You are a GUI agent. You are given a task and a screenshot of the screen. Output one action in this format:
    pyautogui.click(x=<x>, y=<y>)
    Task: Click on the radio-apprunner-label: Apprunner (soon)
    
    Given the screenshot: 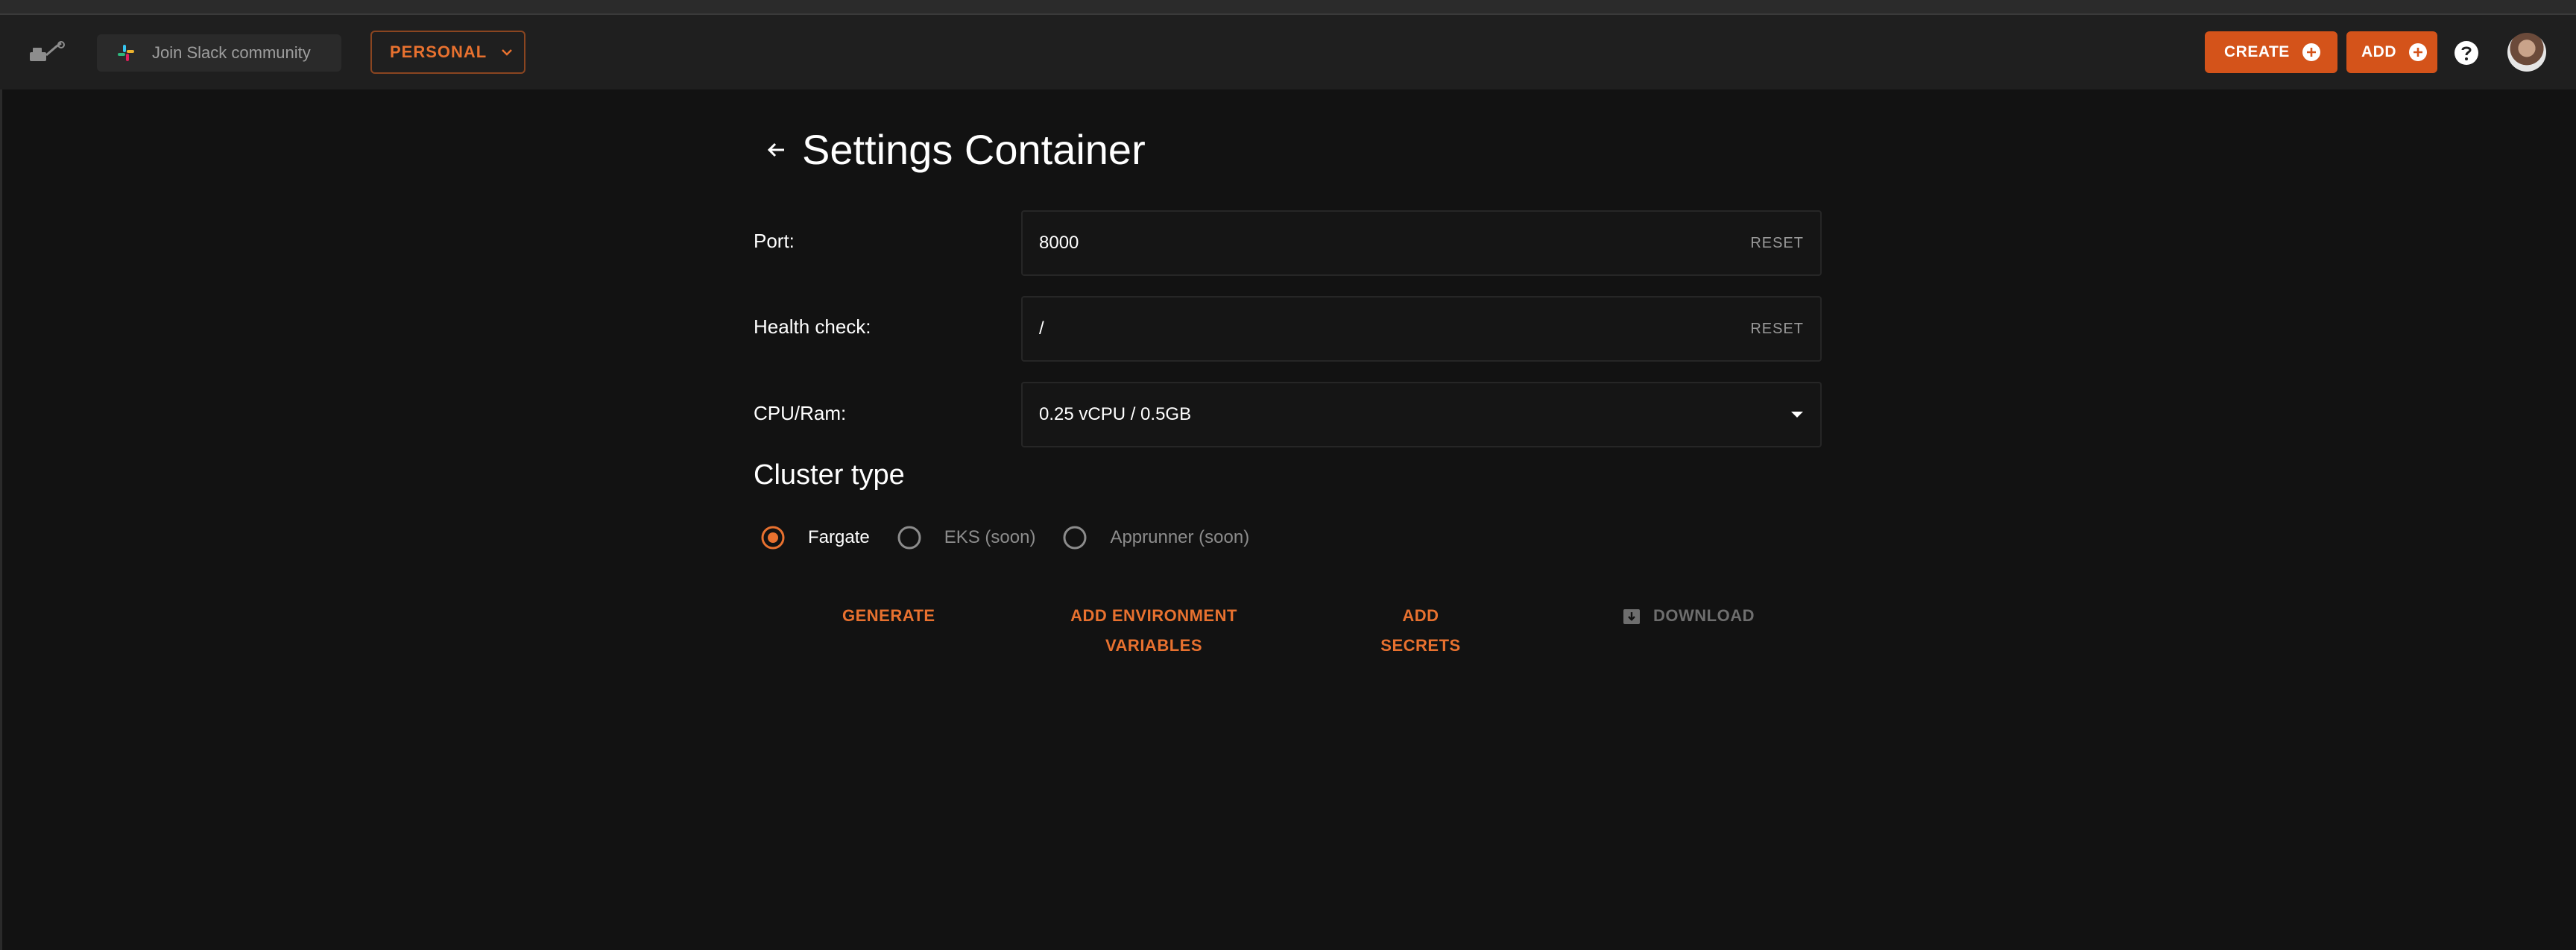 What is the action you would take?
    pyautogui.click(x=1180, y=537)
    